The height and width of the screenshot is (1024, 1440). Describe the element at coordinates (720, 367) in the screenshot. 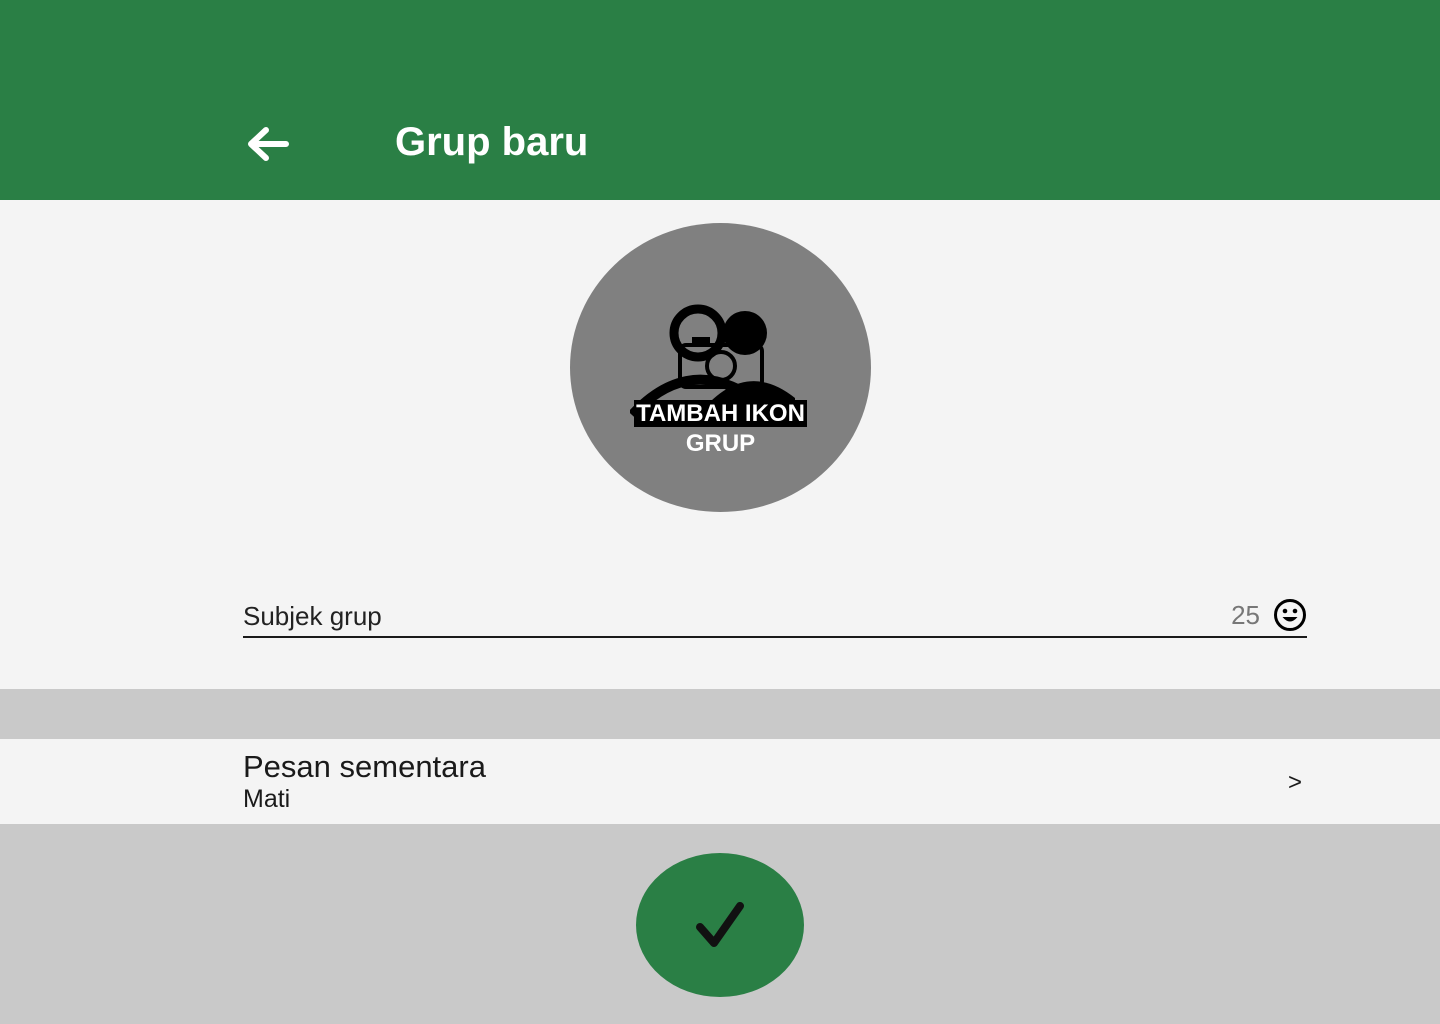

I see `add-group-icon-button: TAMBAH IKON GRUP` at that location.